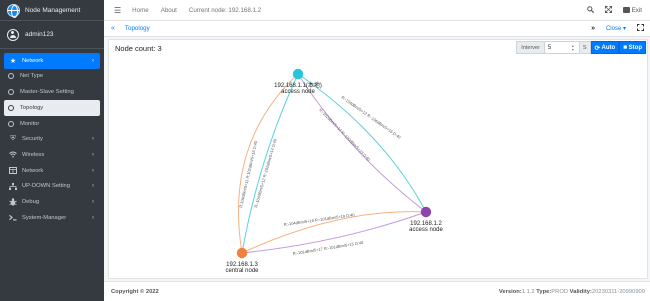 The width and height of the screenshot is (650, 301). I want to click on interval-label: Interver, so click(530, 47).